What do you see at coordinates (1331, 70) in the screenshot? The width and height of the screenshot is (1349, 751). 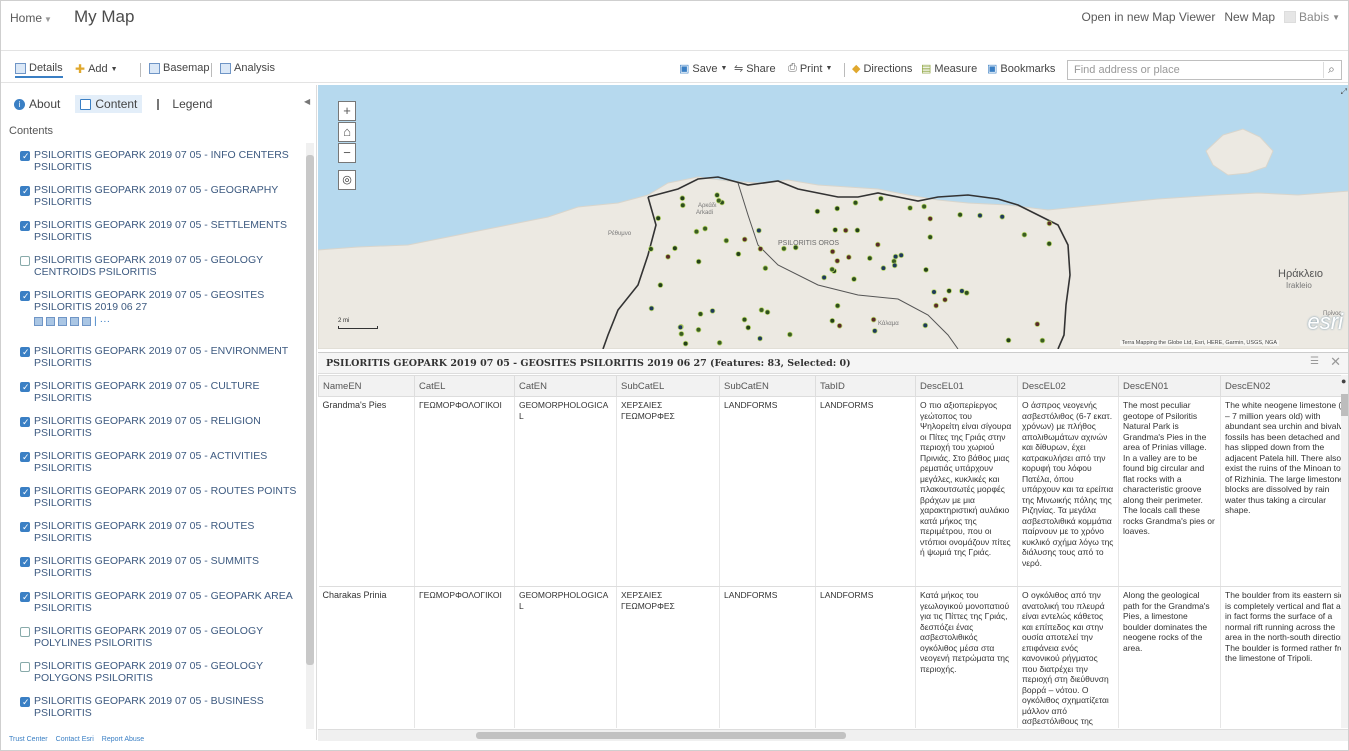 I see `search-icon: ⌕` at bounding box center [1331, 70].